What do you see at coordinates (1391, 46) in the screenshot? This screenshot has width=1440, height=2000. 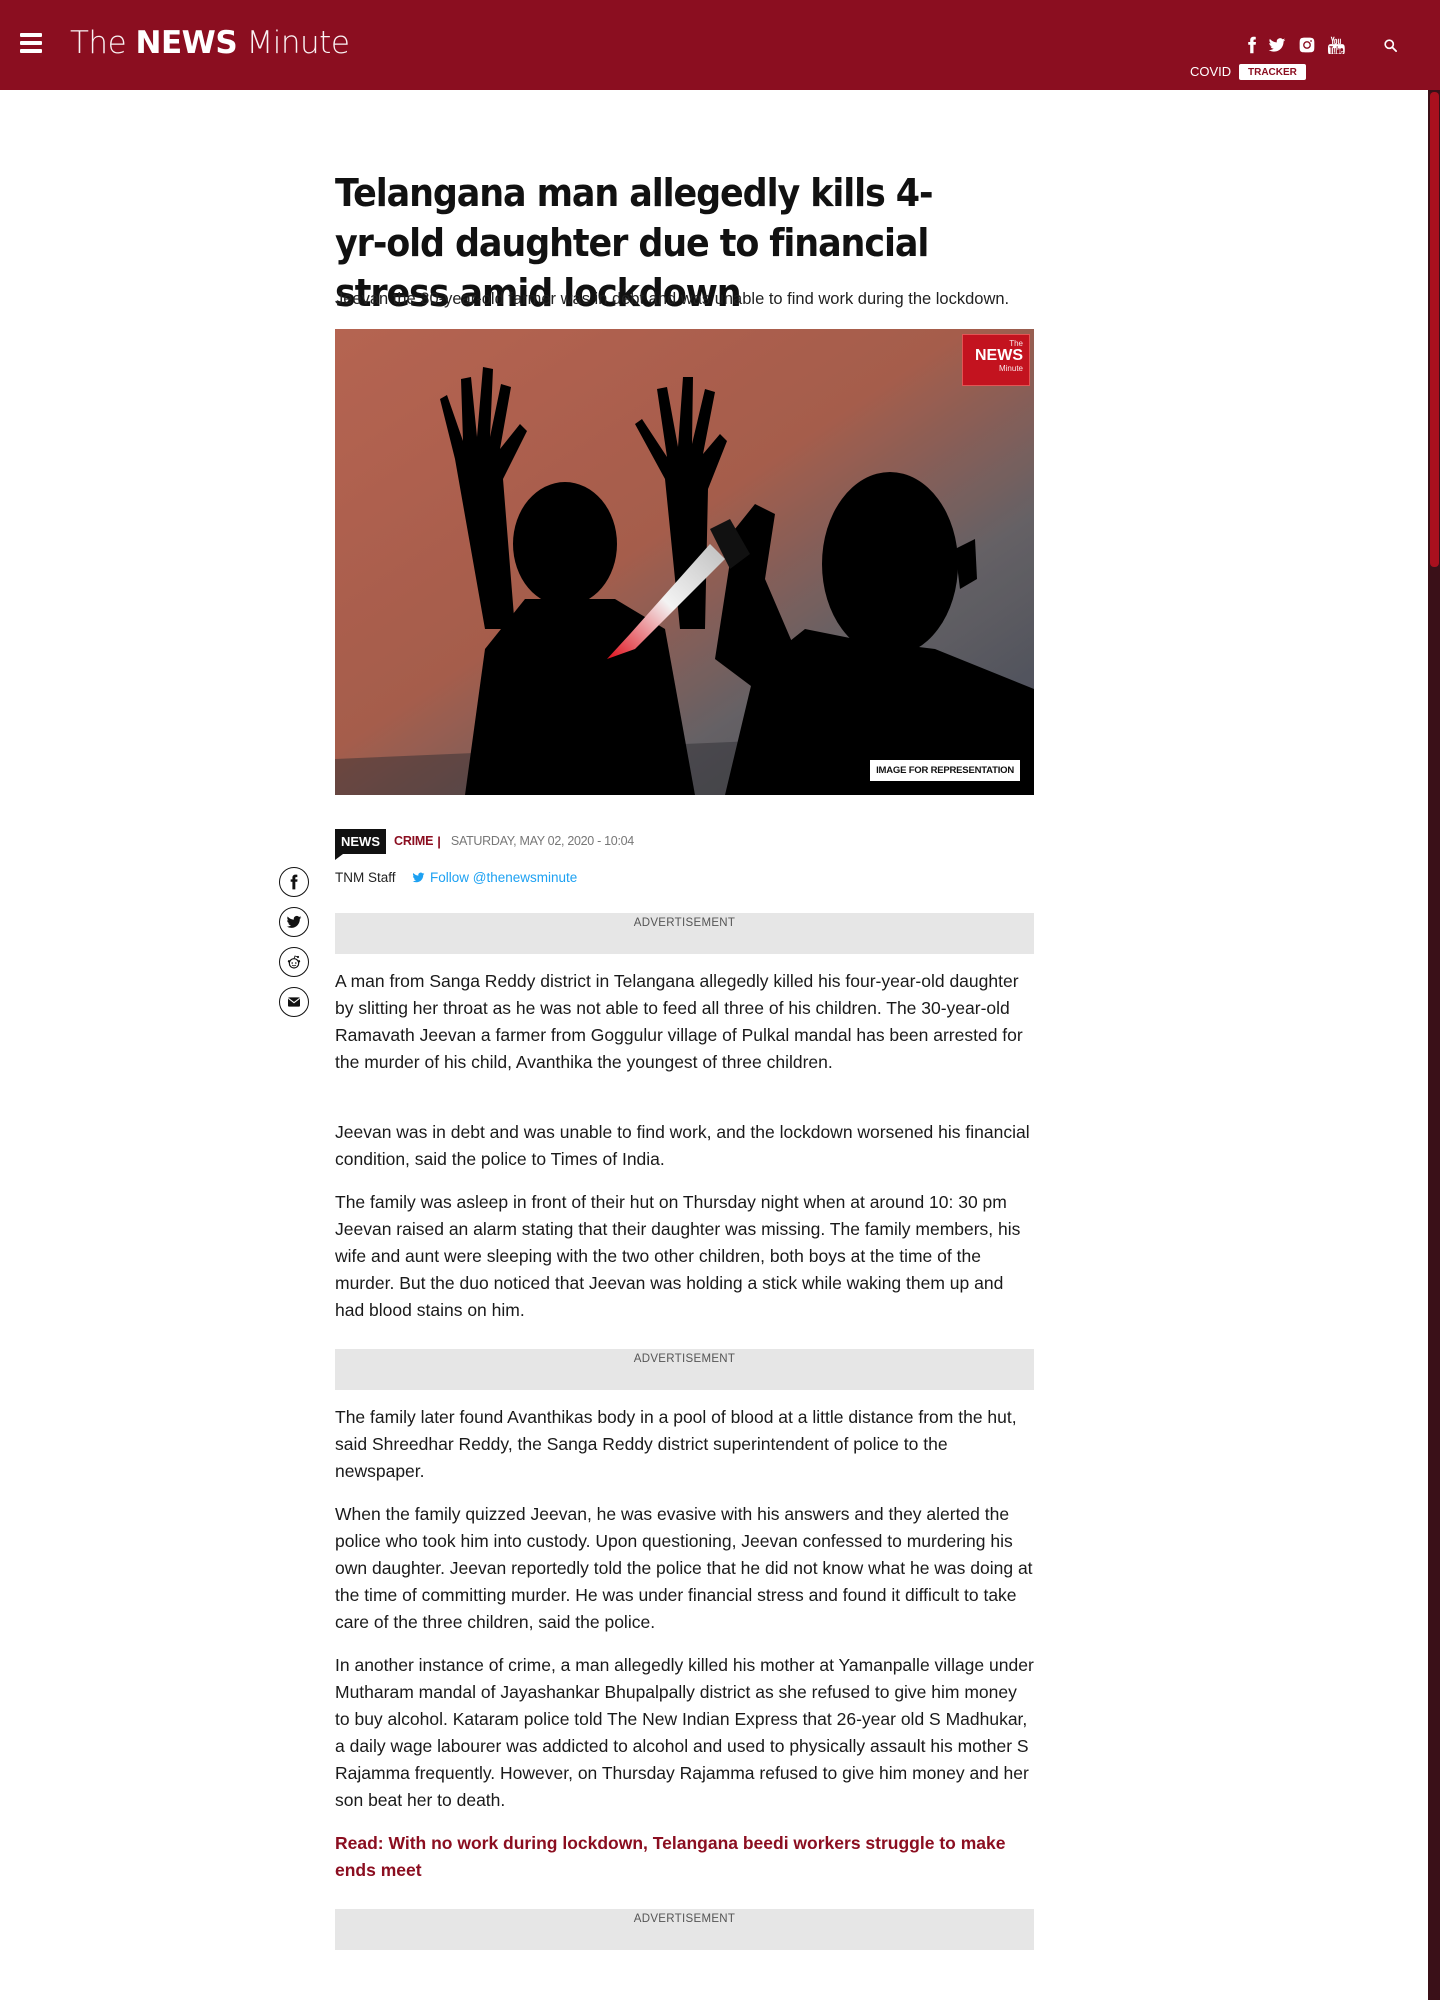 I see `search-icon` at bounding box center [1391, 46].